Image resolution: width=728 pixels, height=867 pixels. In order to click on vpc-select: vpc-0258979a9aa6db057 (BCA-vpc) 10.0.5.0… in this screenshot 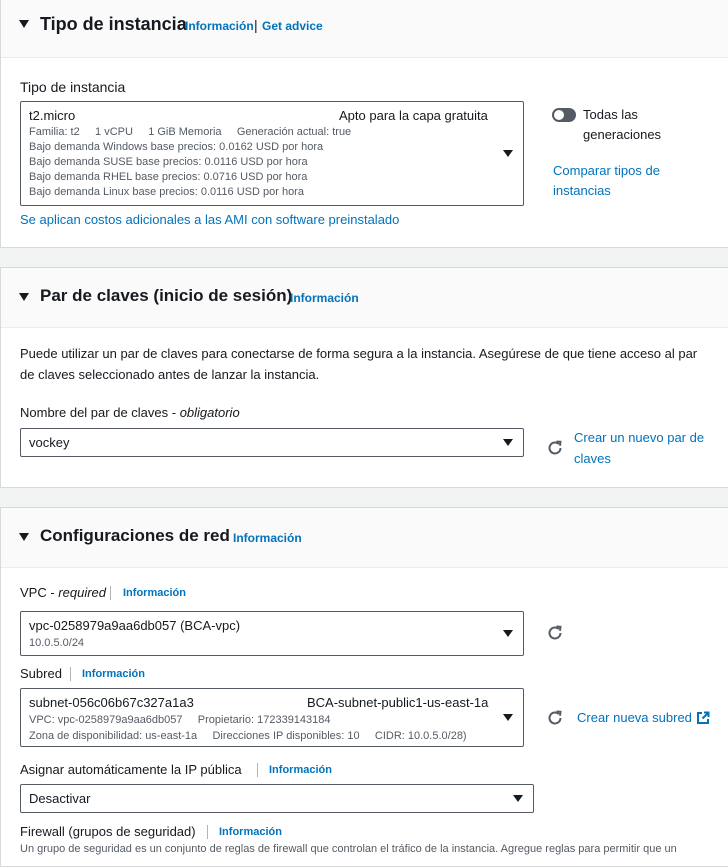, I will do `click(272, 633)`.